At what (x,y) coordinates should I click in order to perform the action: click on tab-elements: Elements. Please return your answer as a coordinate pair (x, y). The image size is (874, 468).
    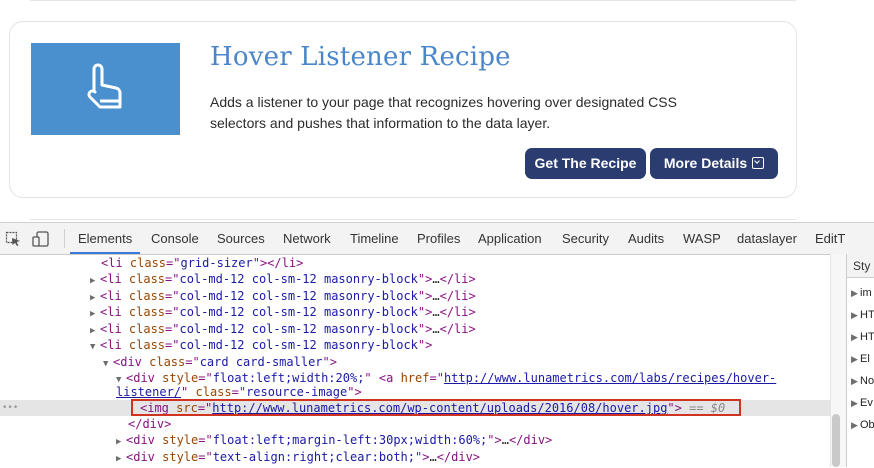
    Looking at the image, I should click on (105, 238).